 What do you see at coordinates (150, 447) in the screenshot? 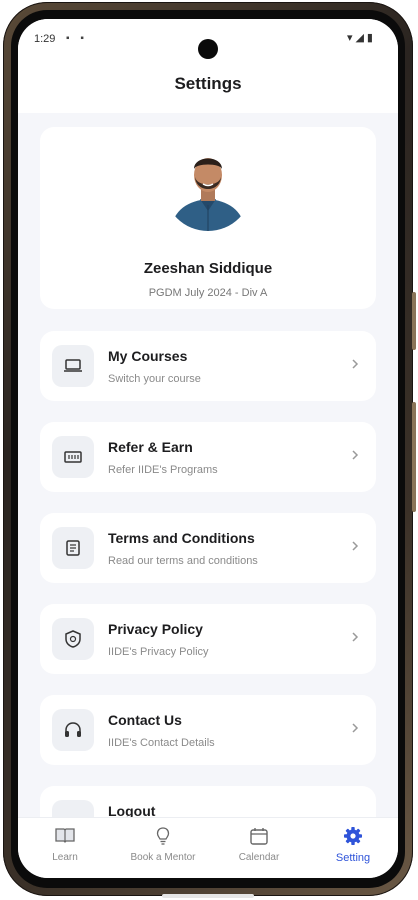
I see `menu-title: Refer & Earn` at bounding box center [150, 447].